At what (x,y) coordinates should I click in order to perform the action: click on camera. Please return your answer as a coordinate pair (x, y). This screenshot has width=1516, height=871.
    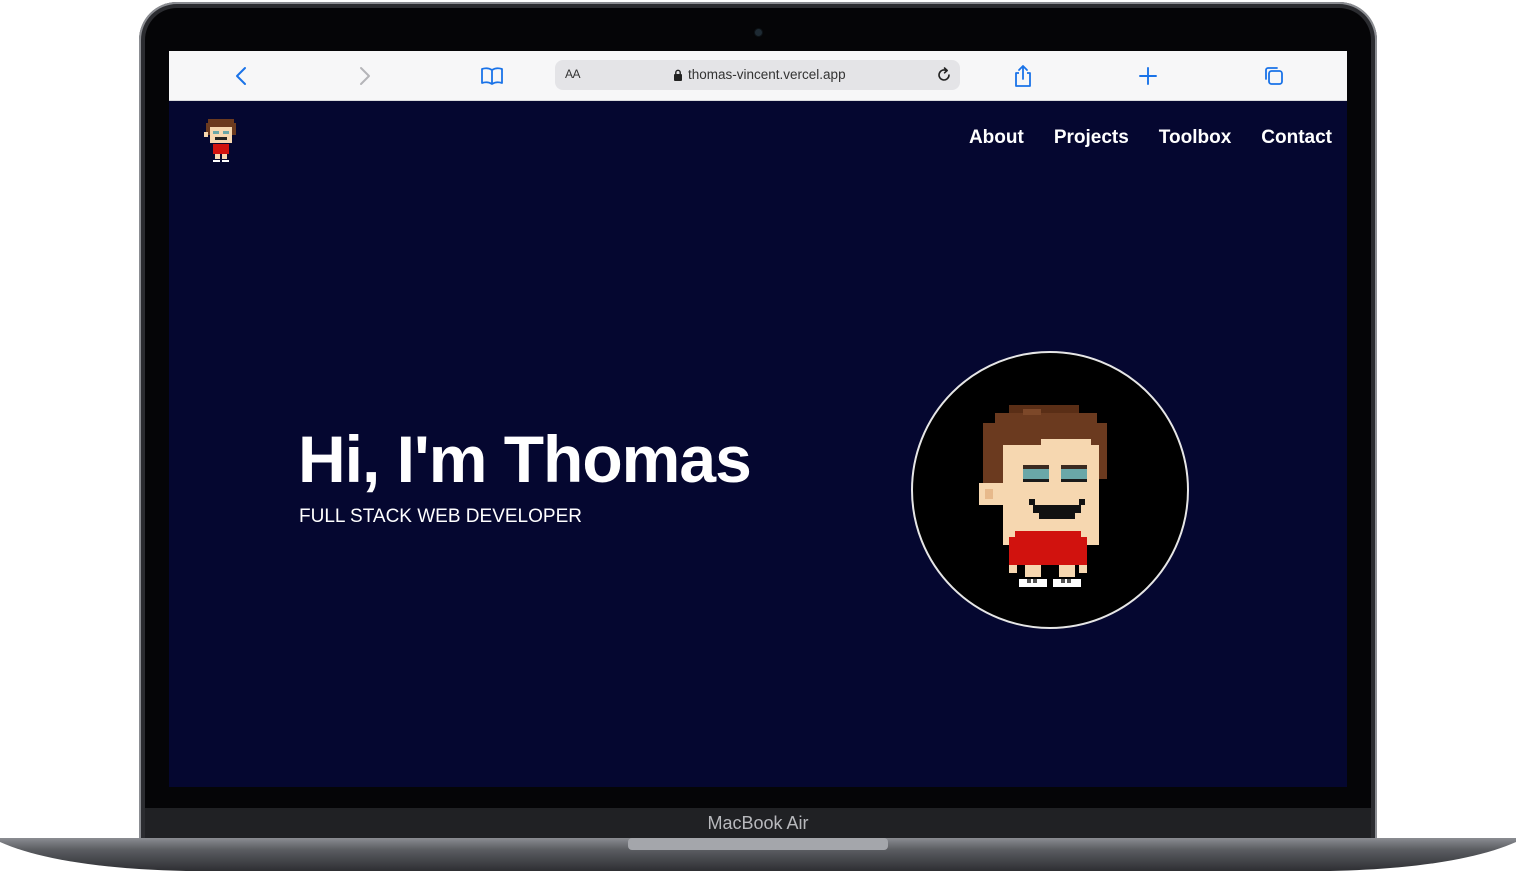
    Looking at the image, I should click on (758, 32).